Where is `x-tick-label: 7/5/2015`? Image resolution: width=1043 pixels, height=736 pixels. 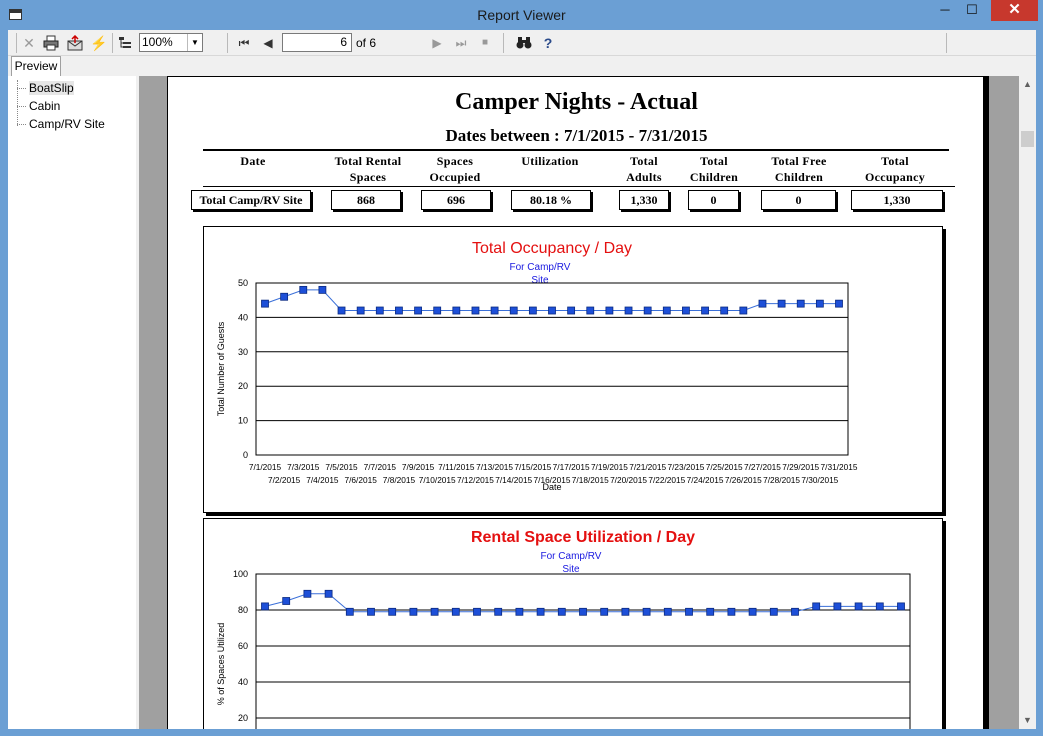 x-tick-label: 7/5/2015 is located at coordinates (341, 467).